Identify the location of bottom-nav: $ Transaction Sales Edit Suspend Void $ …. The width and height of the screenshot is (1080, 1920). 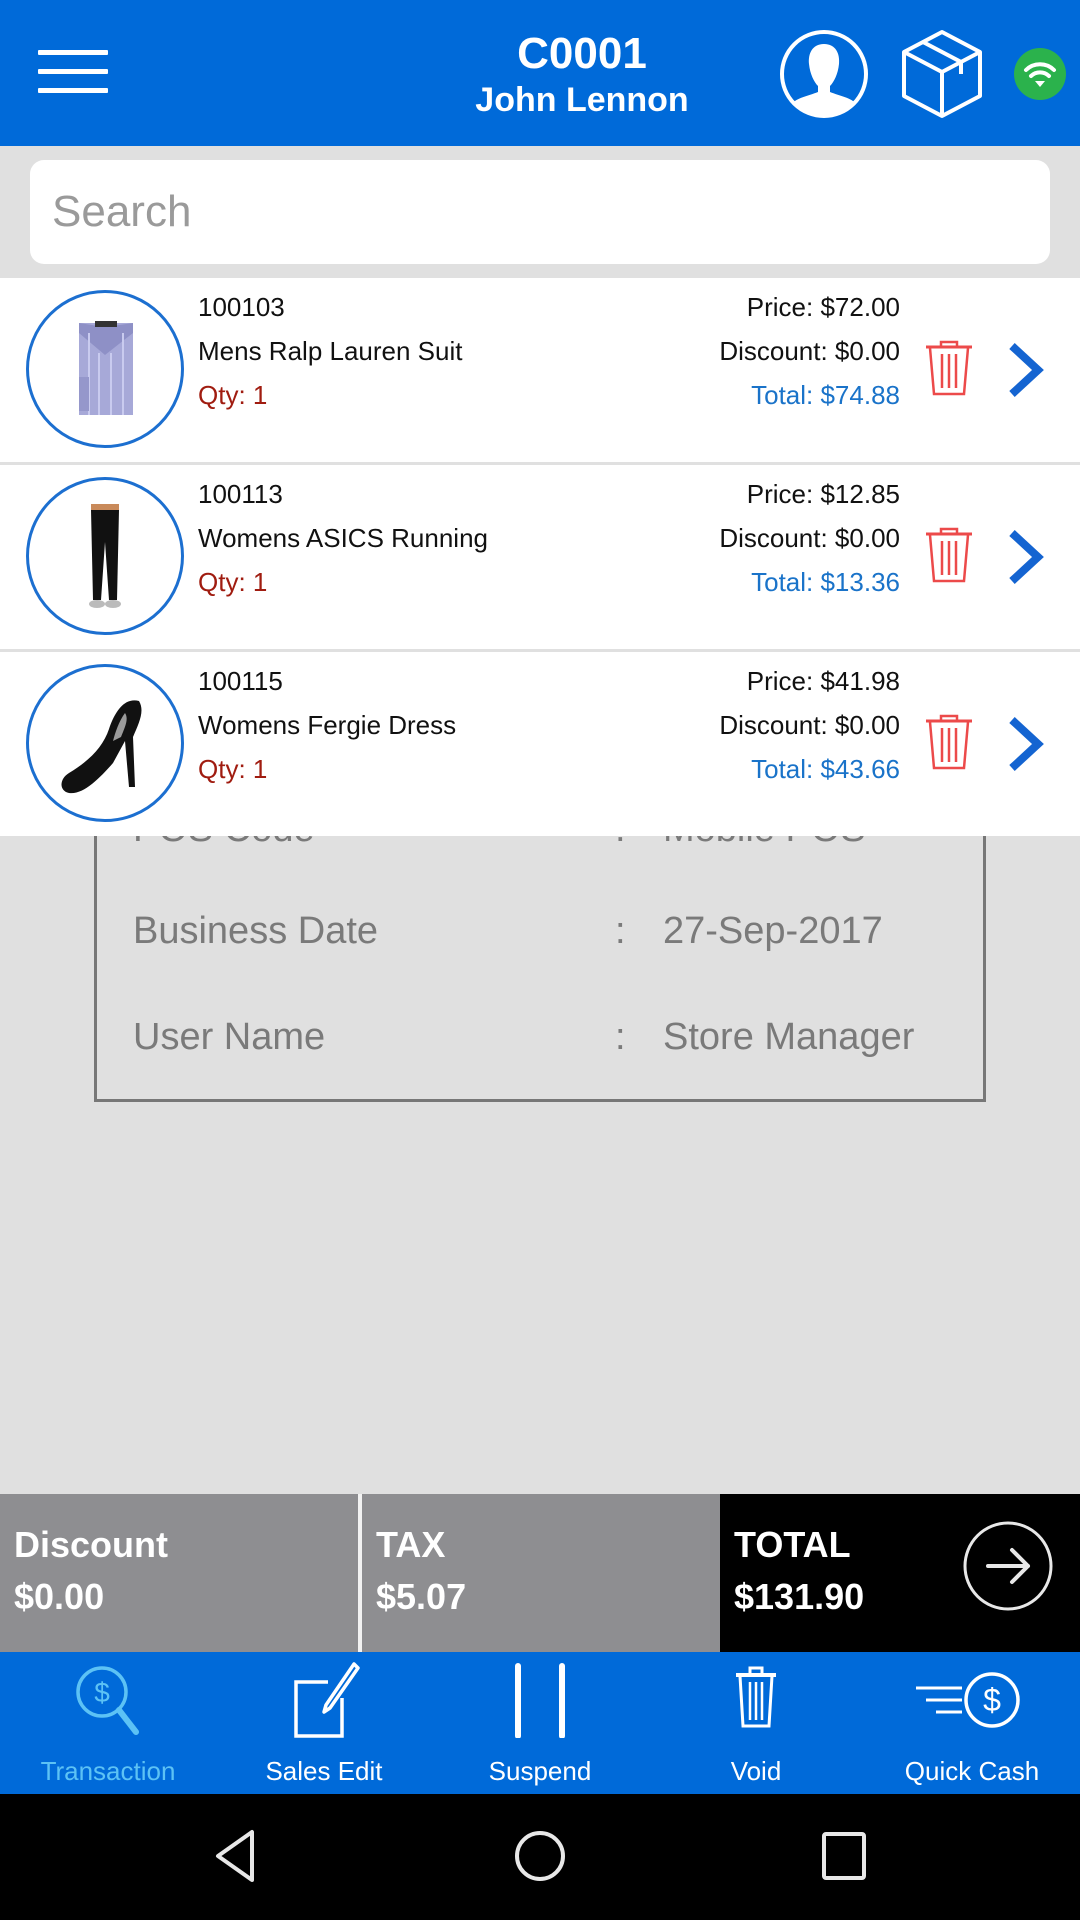
(540, 1723).